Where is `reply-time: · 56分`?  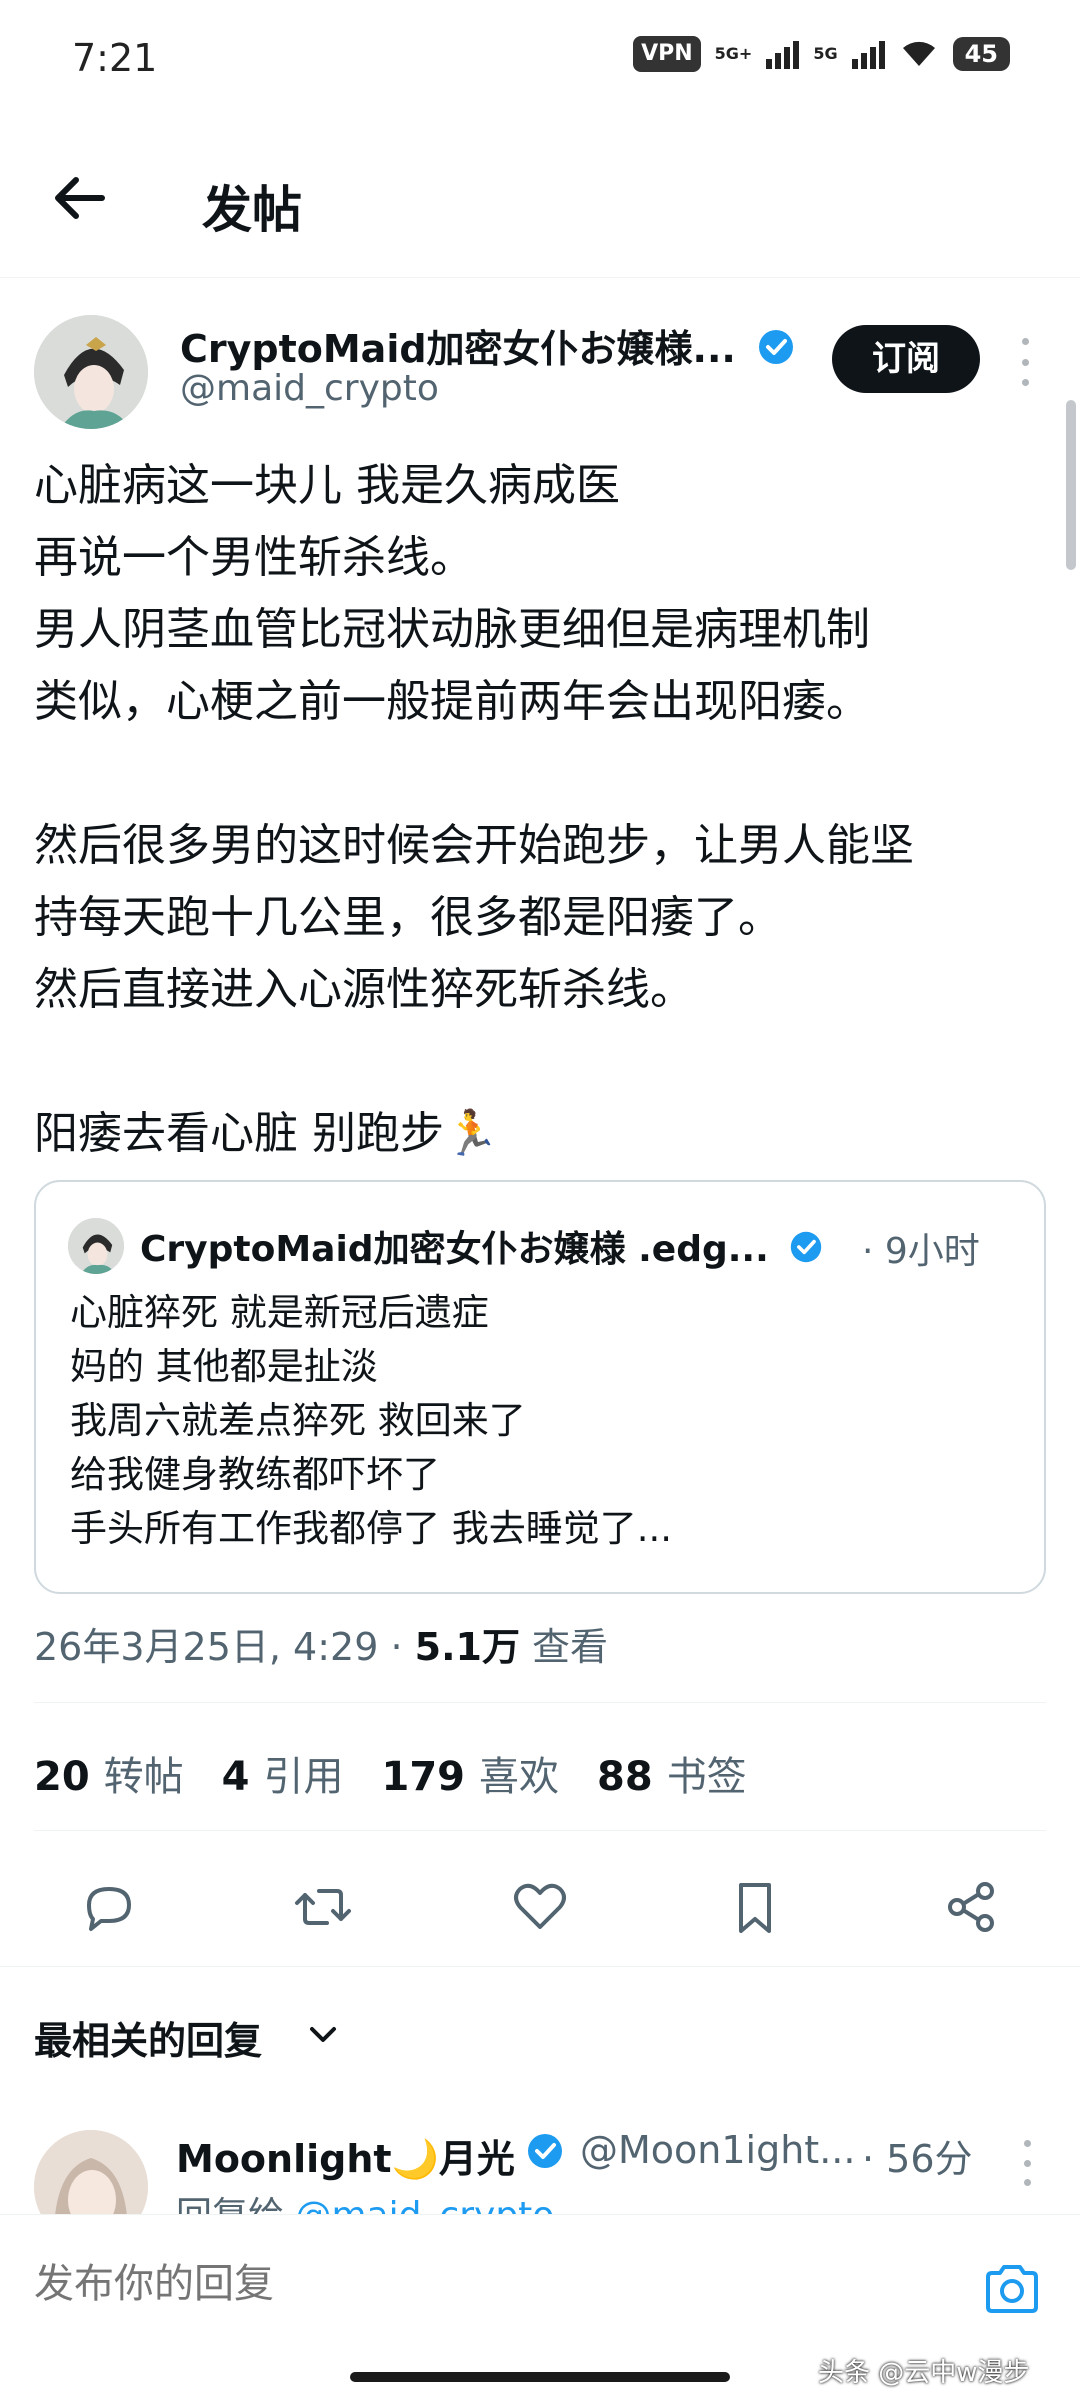
reply-time: · 56分 is located at coordinates (917, 2159).